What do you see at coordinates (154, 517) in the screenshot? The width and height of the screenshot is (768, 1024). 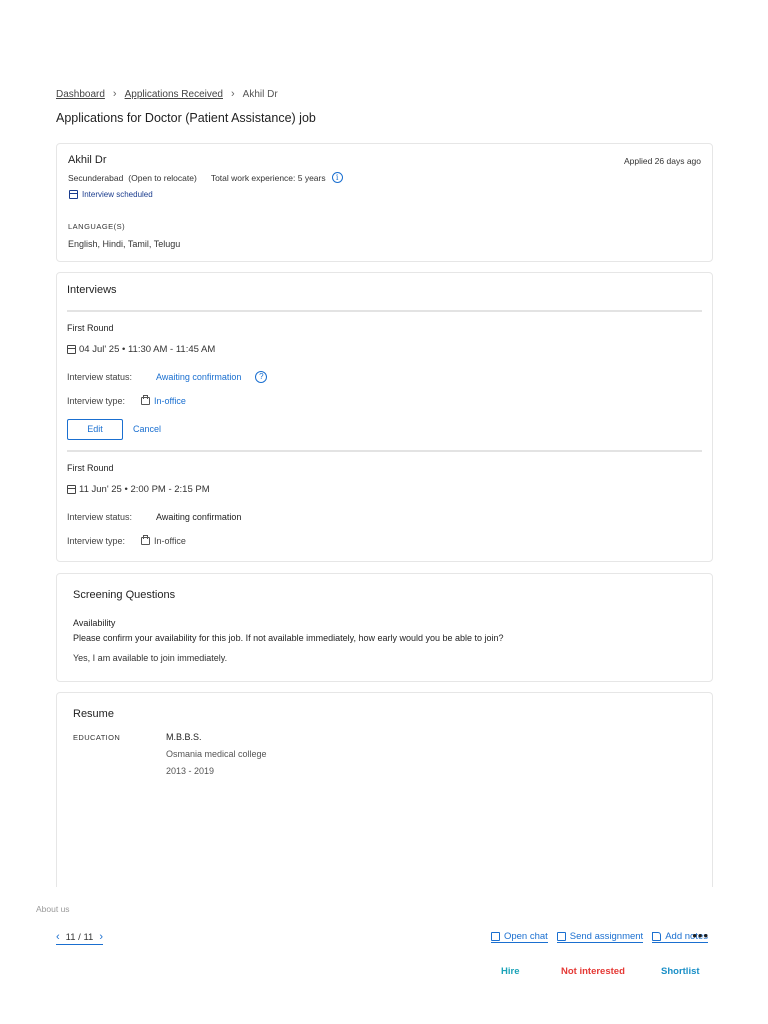 I see `interview-status-row: Interview status: Awaiting confirmation` at bounding box center [154, 517].